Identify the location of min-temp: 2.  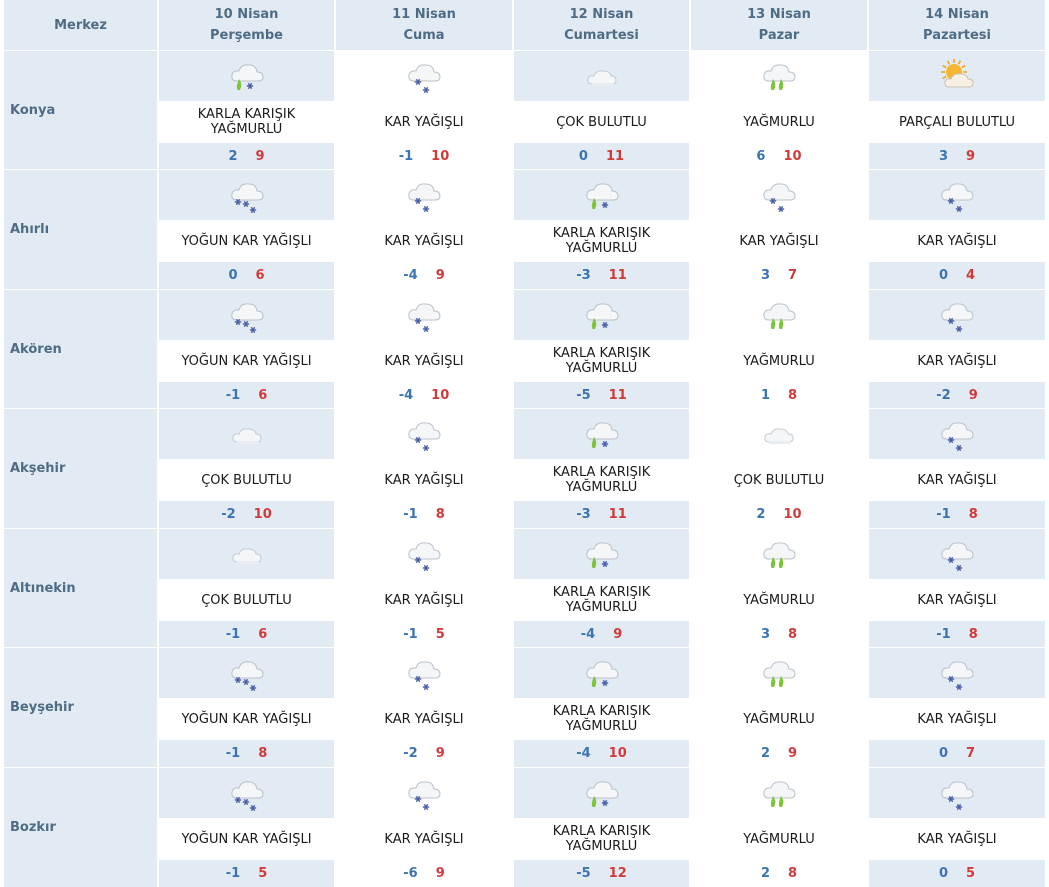
(761, 514).